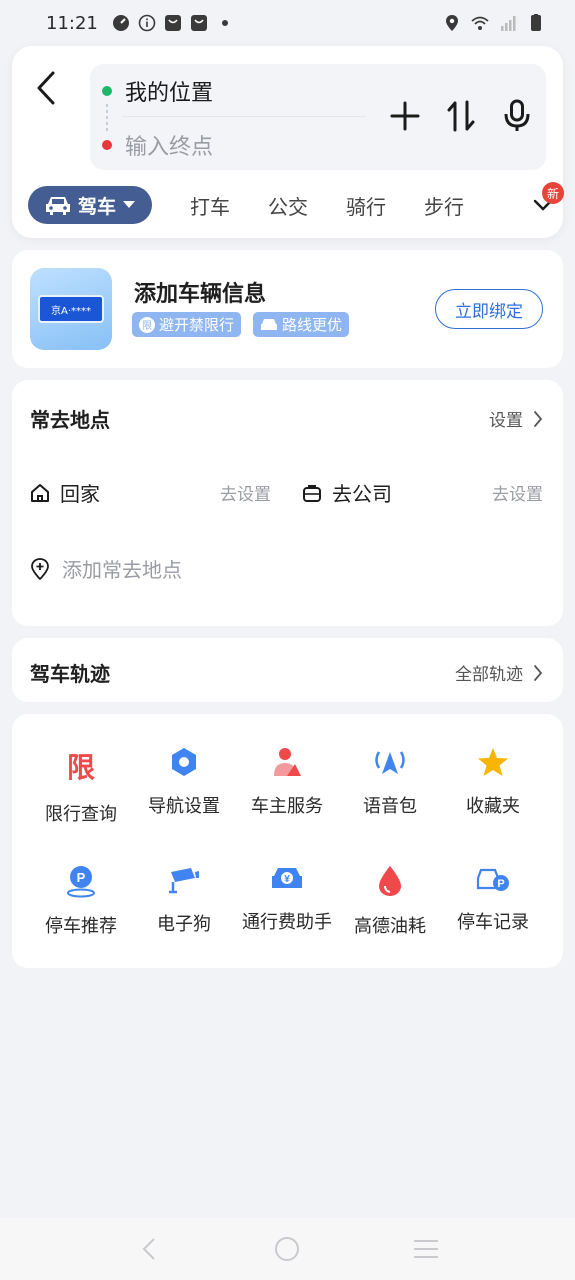  What do you see at coordinates (390, 926) in the screenshot?
I see `tool-label: 高德油耗` at bounding box center [390, 926].